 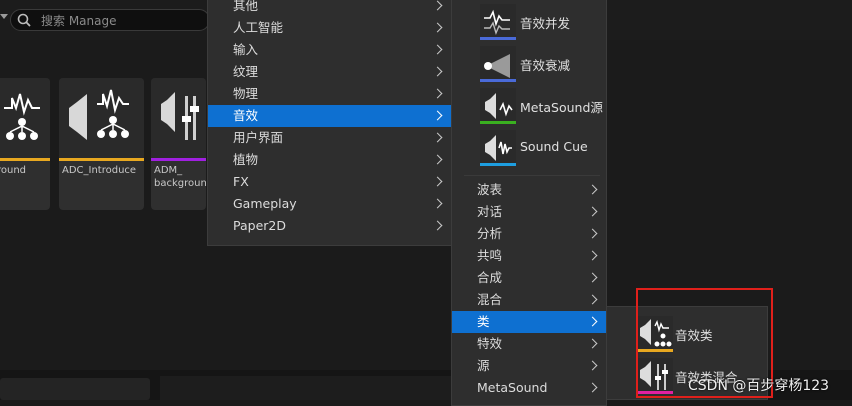 I want to click on asset-tile: ADC_Introduce, so click(x=101, y=144).